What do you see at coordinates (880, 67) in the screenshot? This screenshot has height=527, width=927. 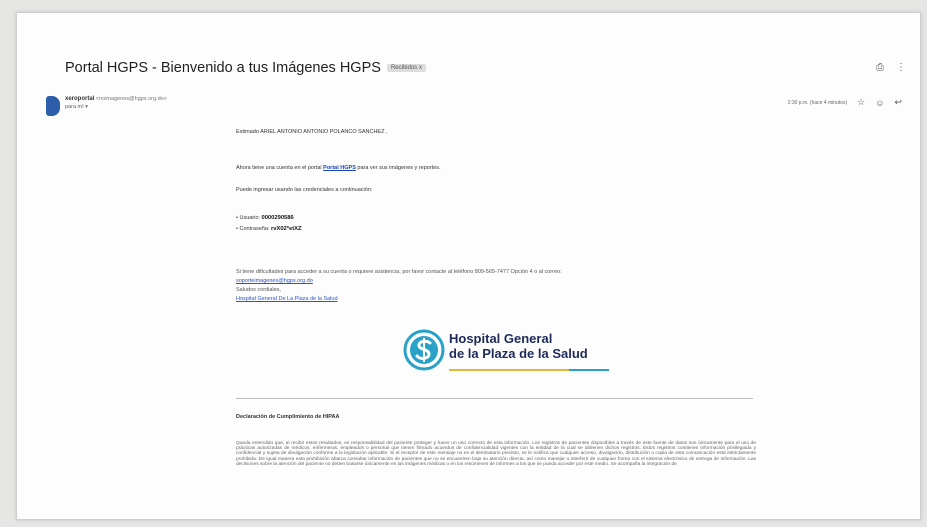 I see `print-icon: ⎙` at bounding box center [880, 67].